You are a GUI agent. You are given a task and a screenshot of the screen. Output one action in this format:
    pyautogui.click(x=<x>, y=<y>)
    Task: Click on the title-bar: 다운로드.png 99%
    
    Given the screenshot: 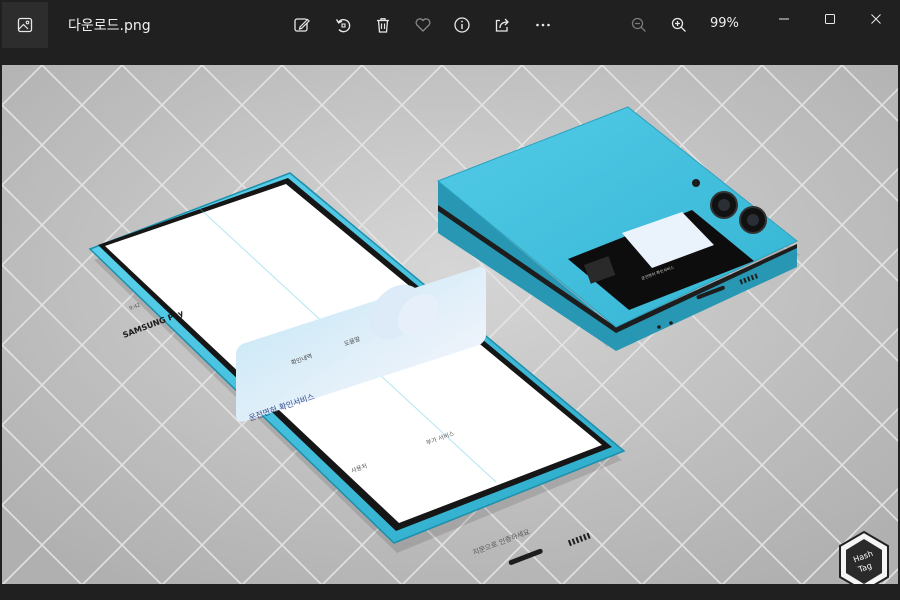 What is the action you would take?
    pyautogui.click(x=450, y=25)
    